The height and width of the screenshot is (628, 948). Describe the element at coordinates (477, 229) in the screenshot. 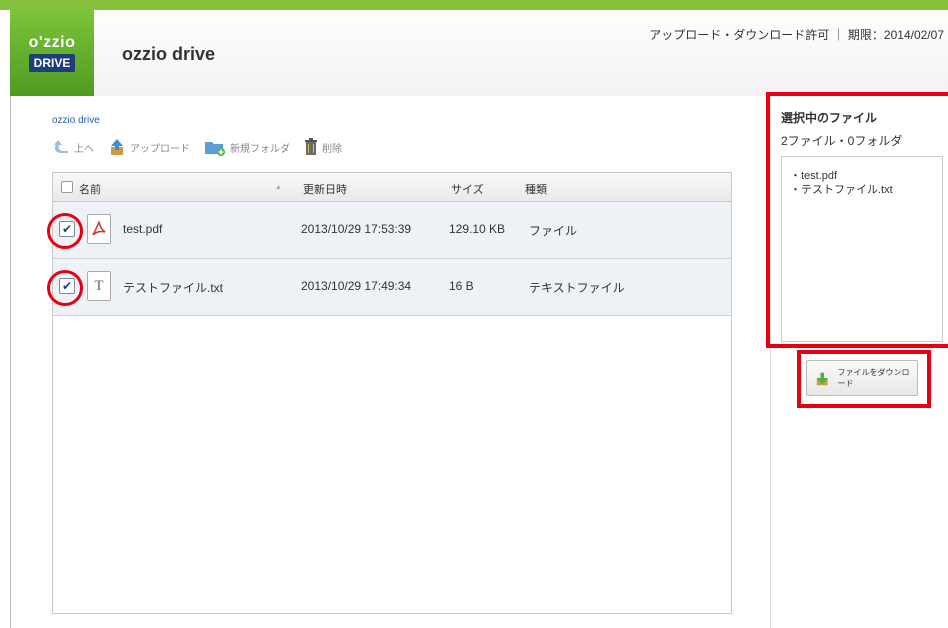

I see `file-size: 129.10 KB` at that location.